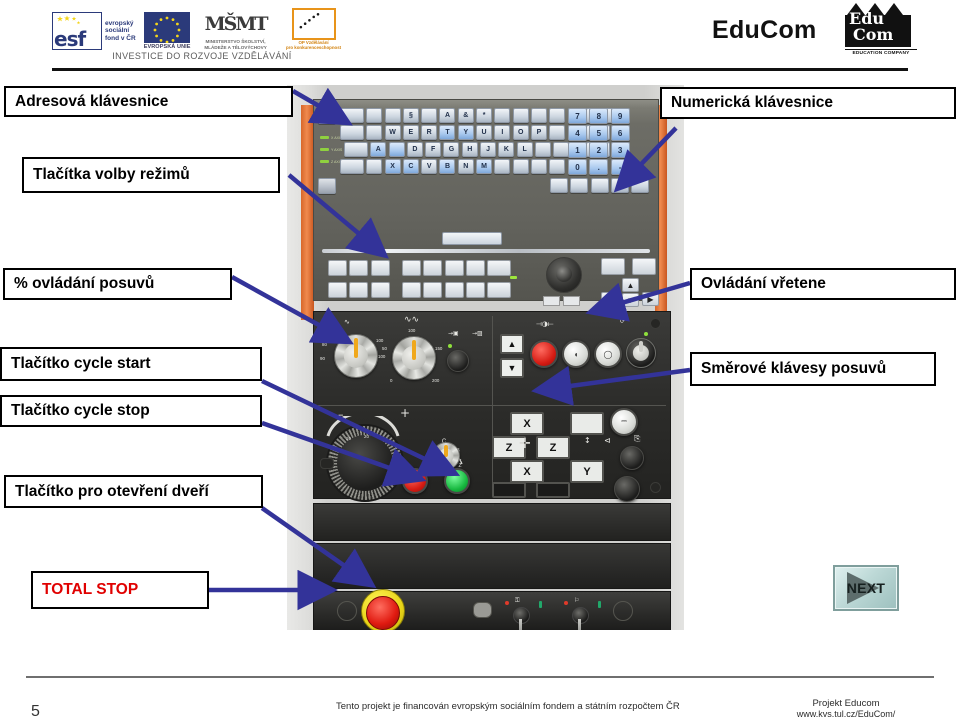 Image resolution: width=960 pixels, height=725 pixels. I want to click on next-button: NEXT, so click(866, 588).